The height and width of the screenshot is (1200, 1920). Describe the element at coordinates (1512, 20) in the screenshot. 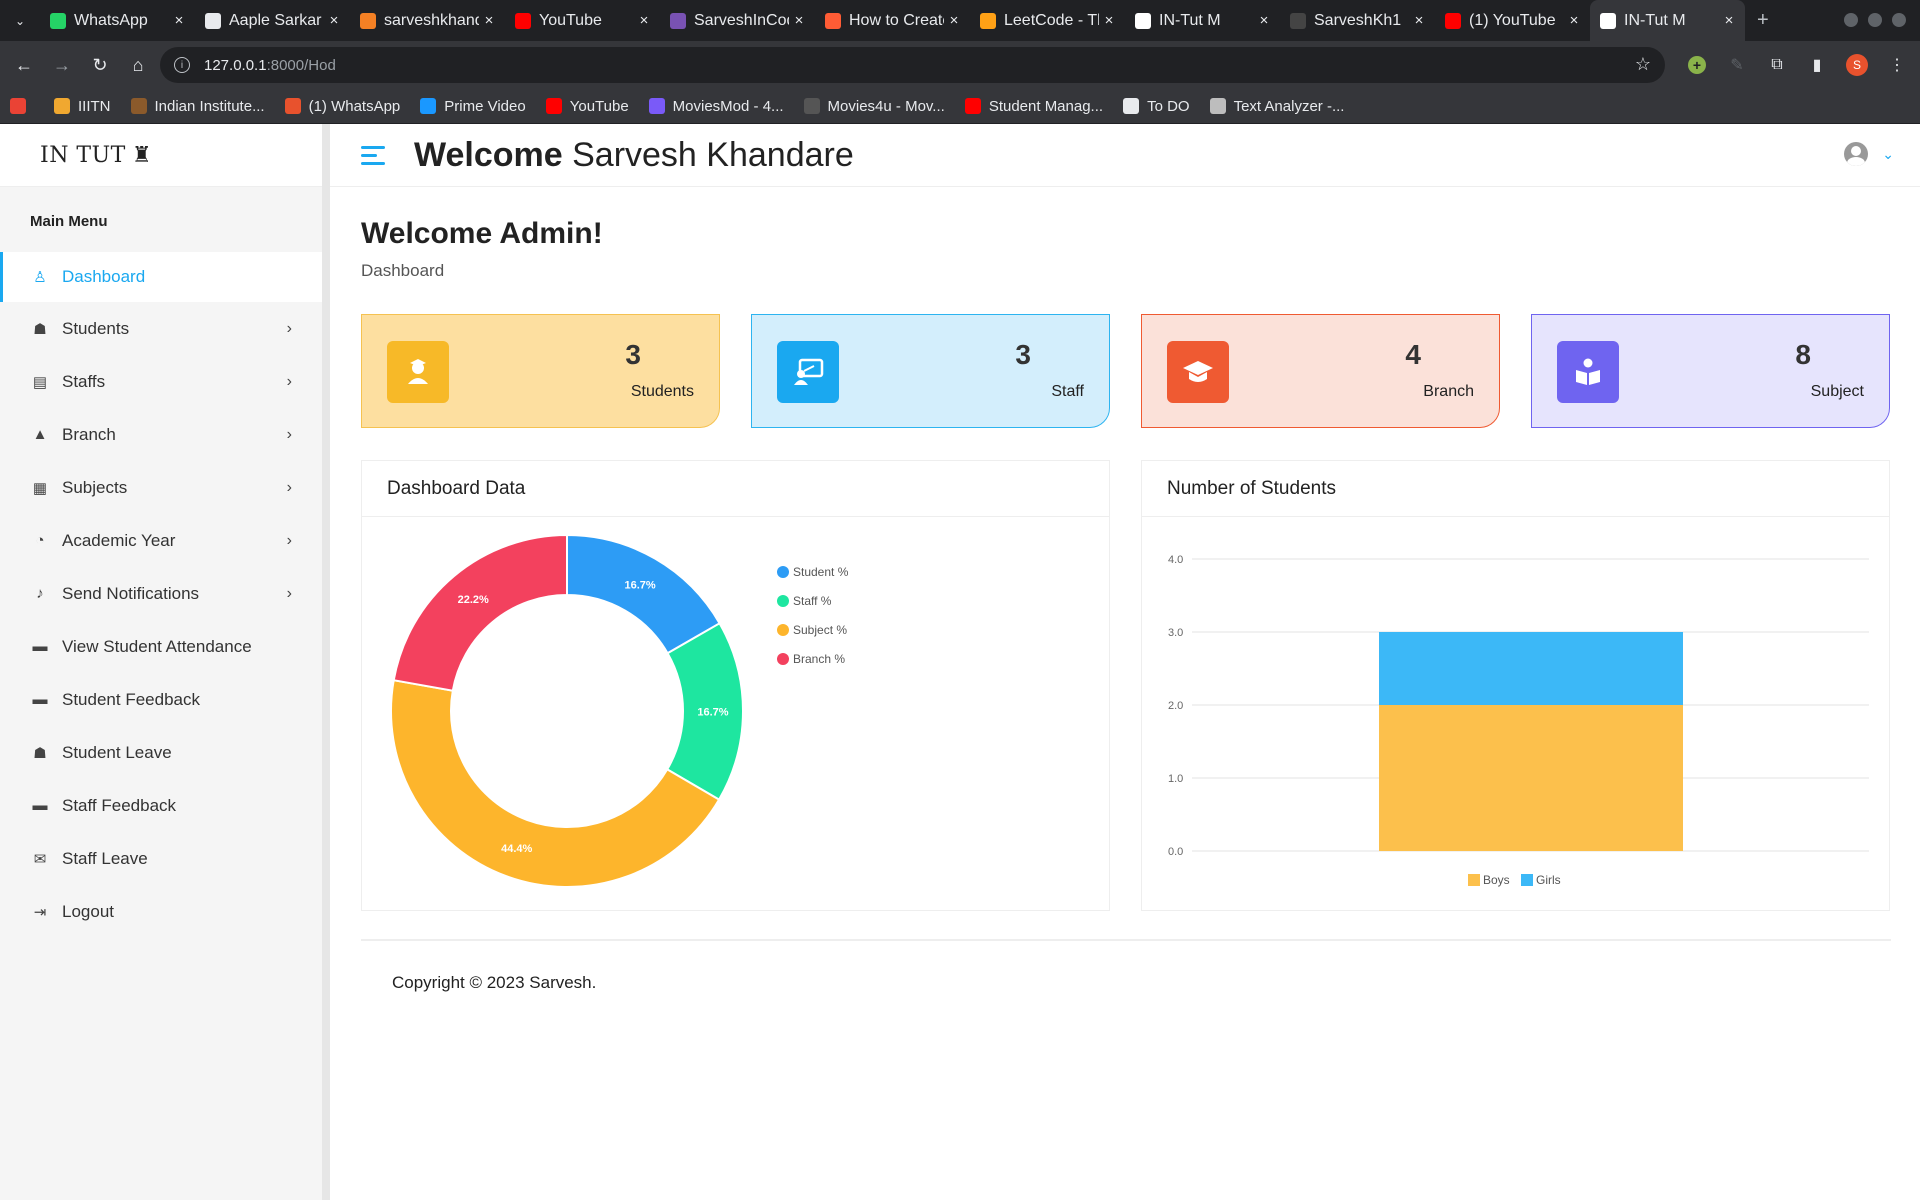

I see `browser-tab: (1) YouTube ×` at that location.